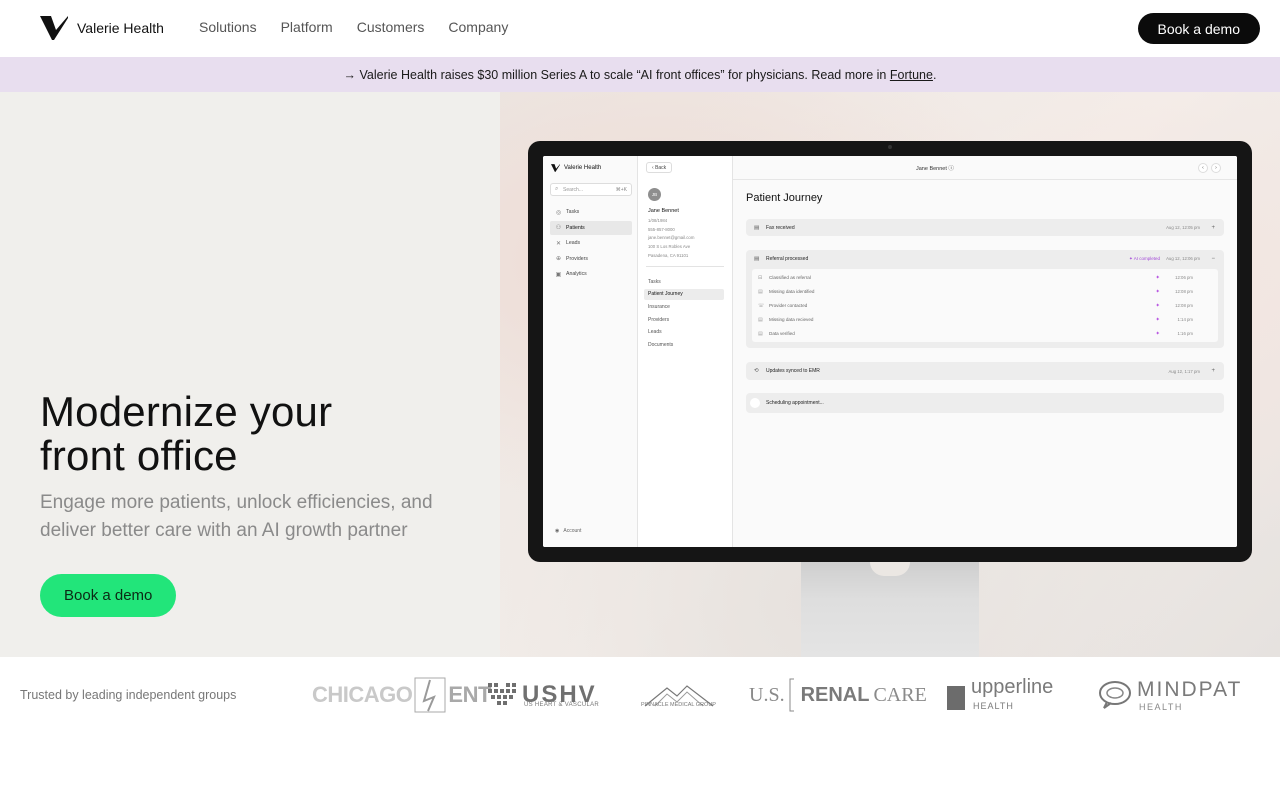  I want to click on step-row: ▤ Data verified ✦ 1:16 pm, so click(975, 333).